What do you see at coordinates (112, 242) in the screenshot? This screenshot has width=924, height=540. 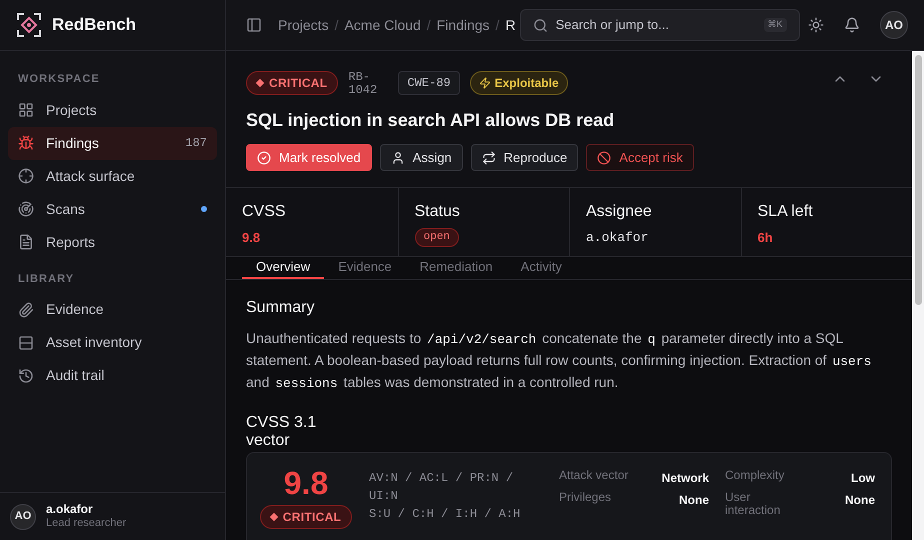 I see `nav-item: Reports` at bounding box center [112, 242].